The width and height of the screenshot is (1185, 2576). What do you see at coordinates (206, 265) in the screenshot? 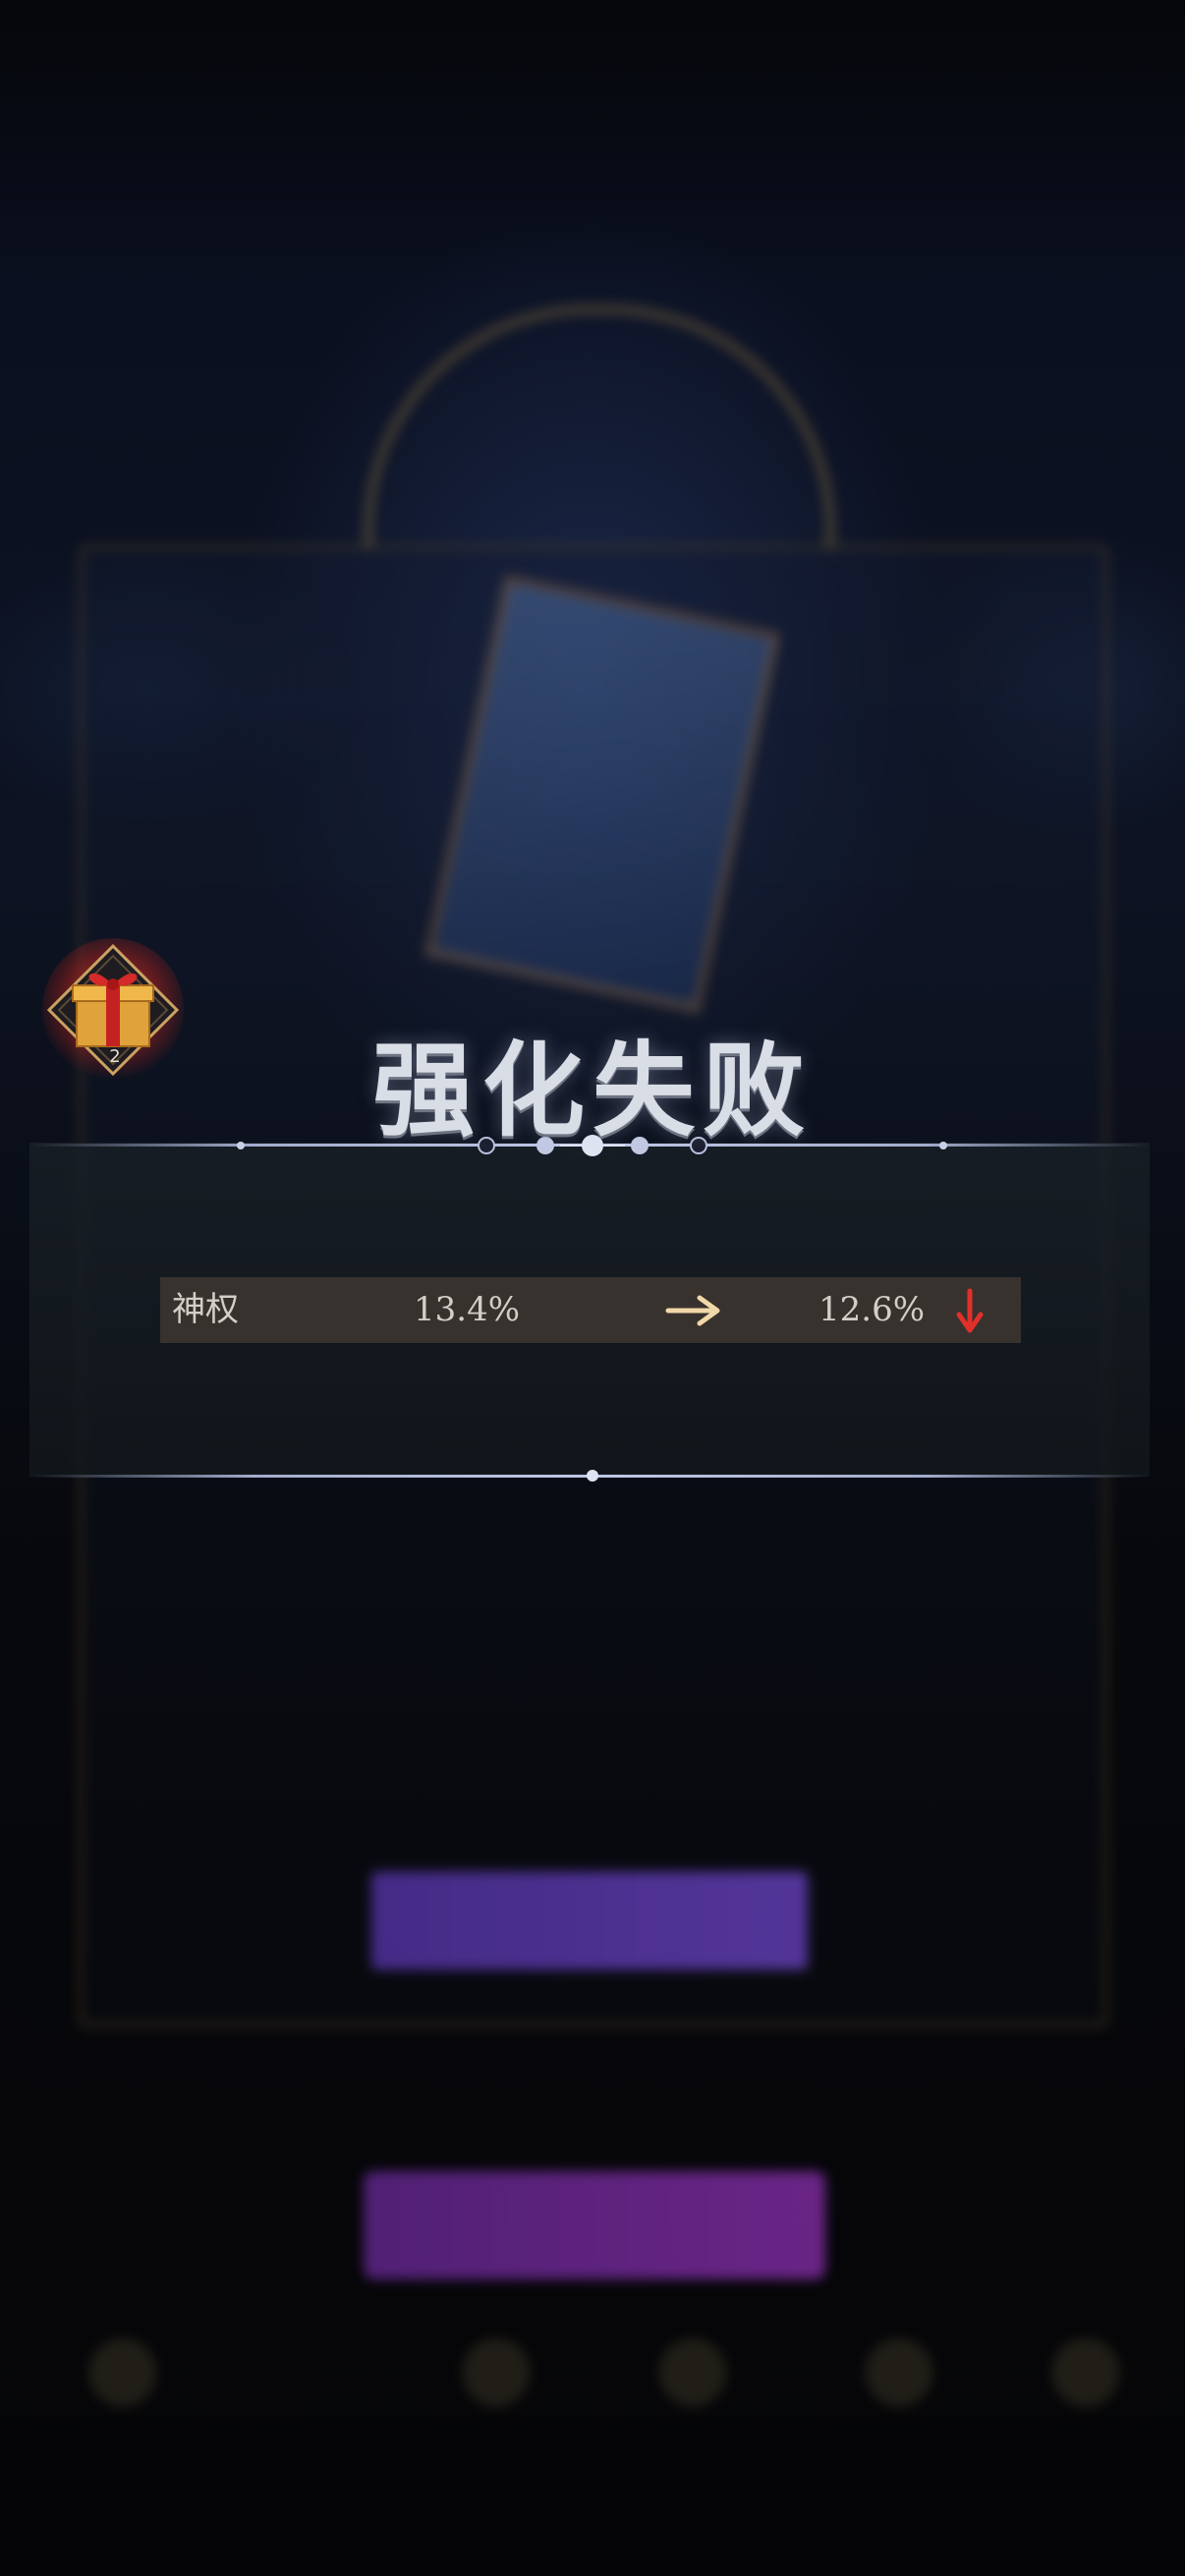
I see `blurred-top-label` at bounding box center [206, 265].